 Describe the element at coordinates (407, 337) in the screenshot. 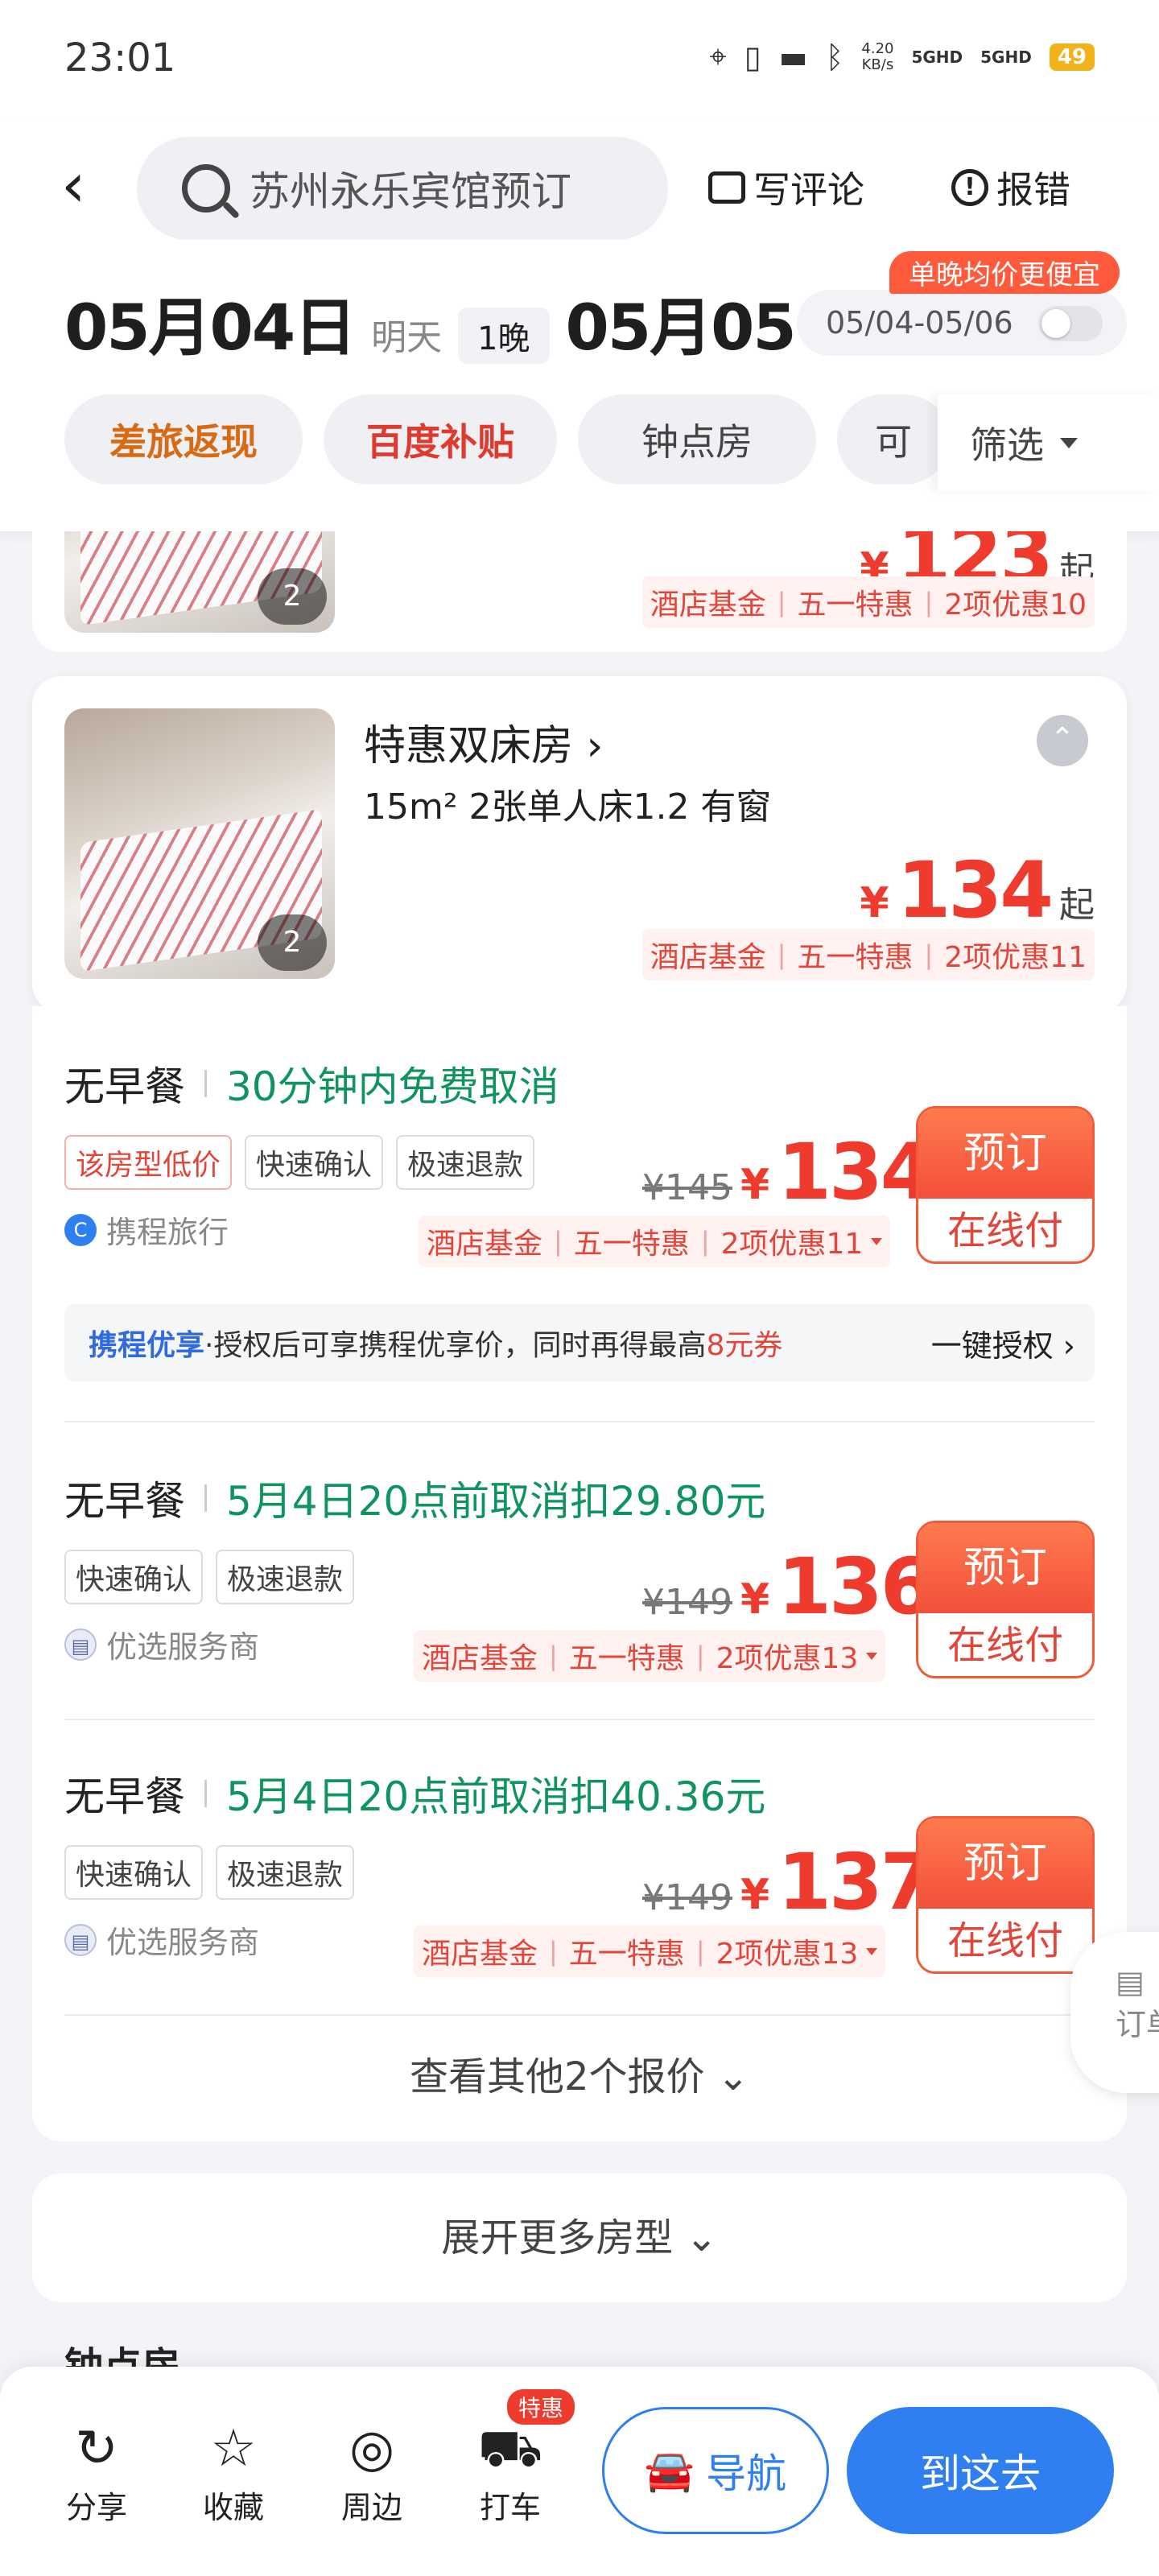

I see `checkin-relative: 明天` at that location.